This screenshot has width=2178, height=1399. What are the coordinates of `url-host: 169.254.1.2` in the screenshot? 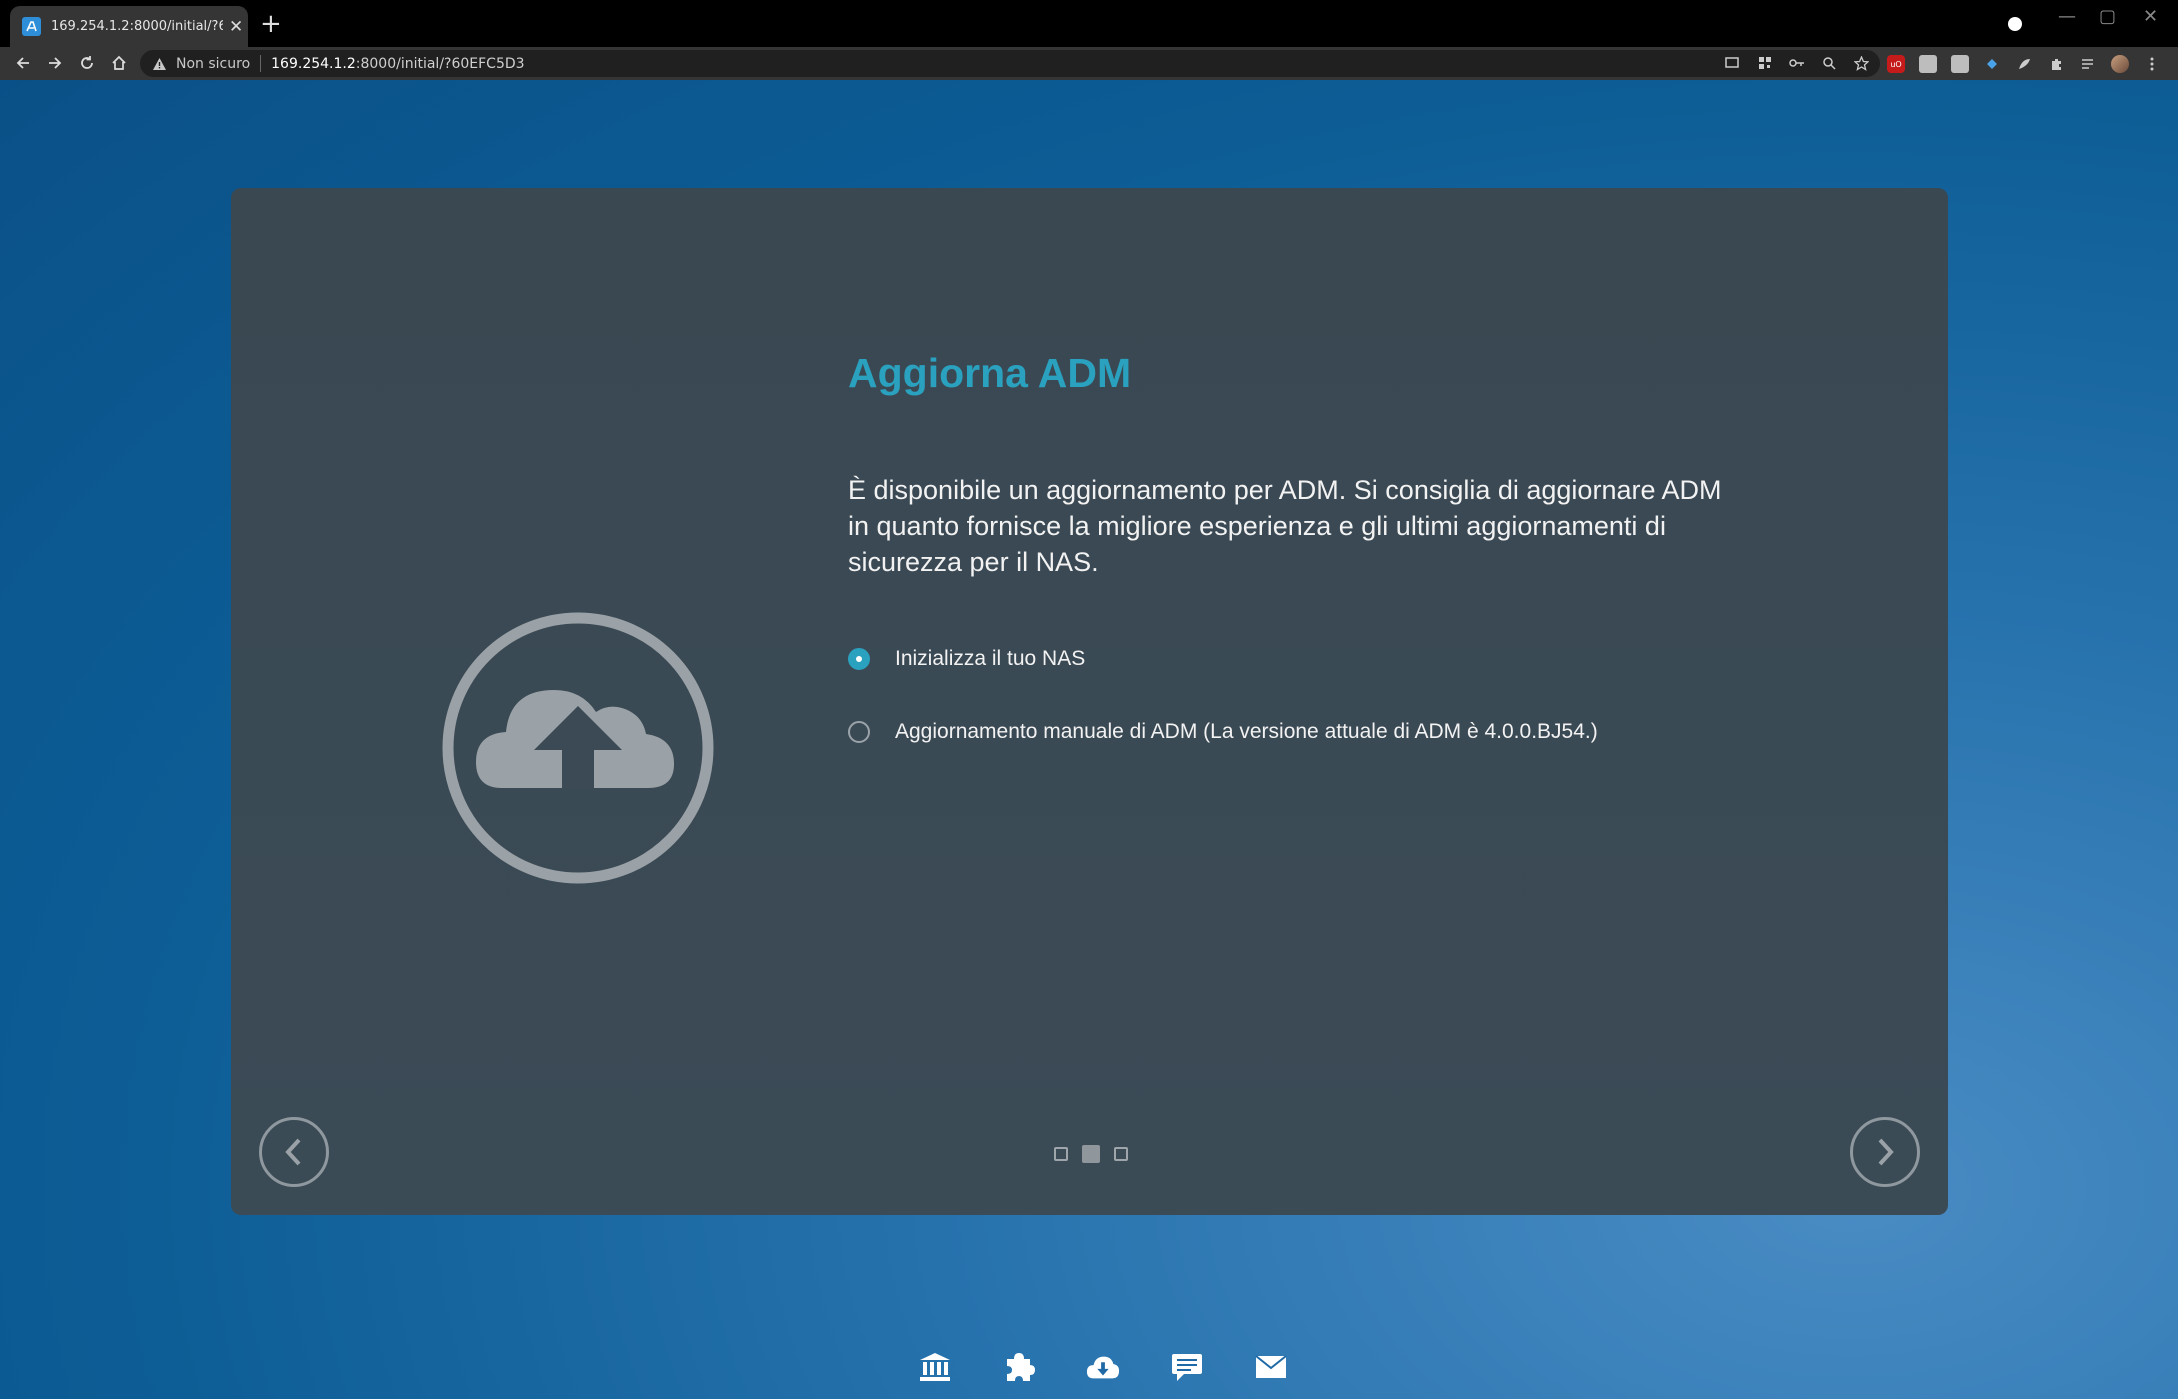 It's located at (313, 63).